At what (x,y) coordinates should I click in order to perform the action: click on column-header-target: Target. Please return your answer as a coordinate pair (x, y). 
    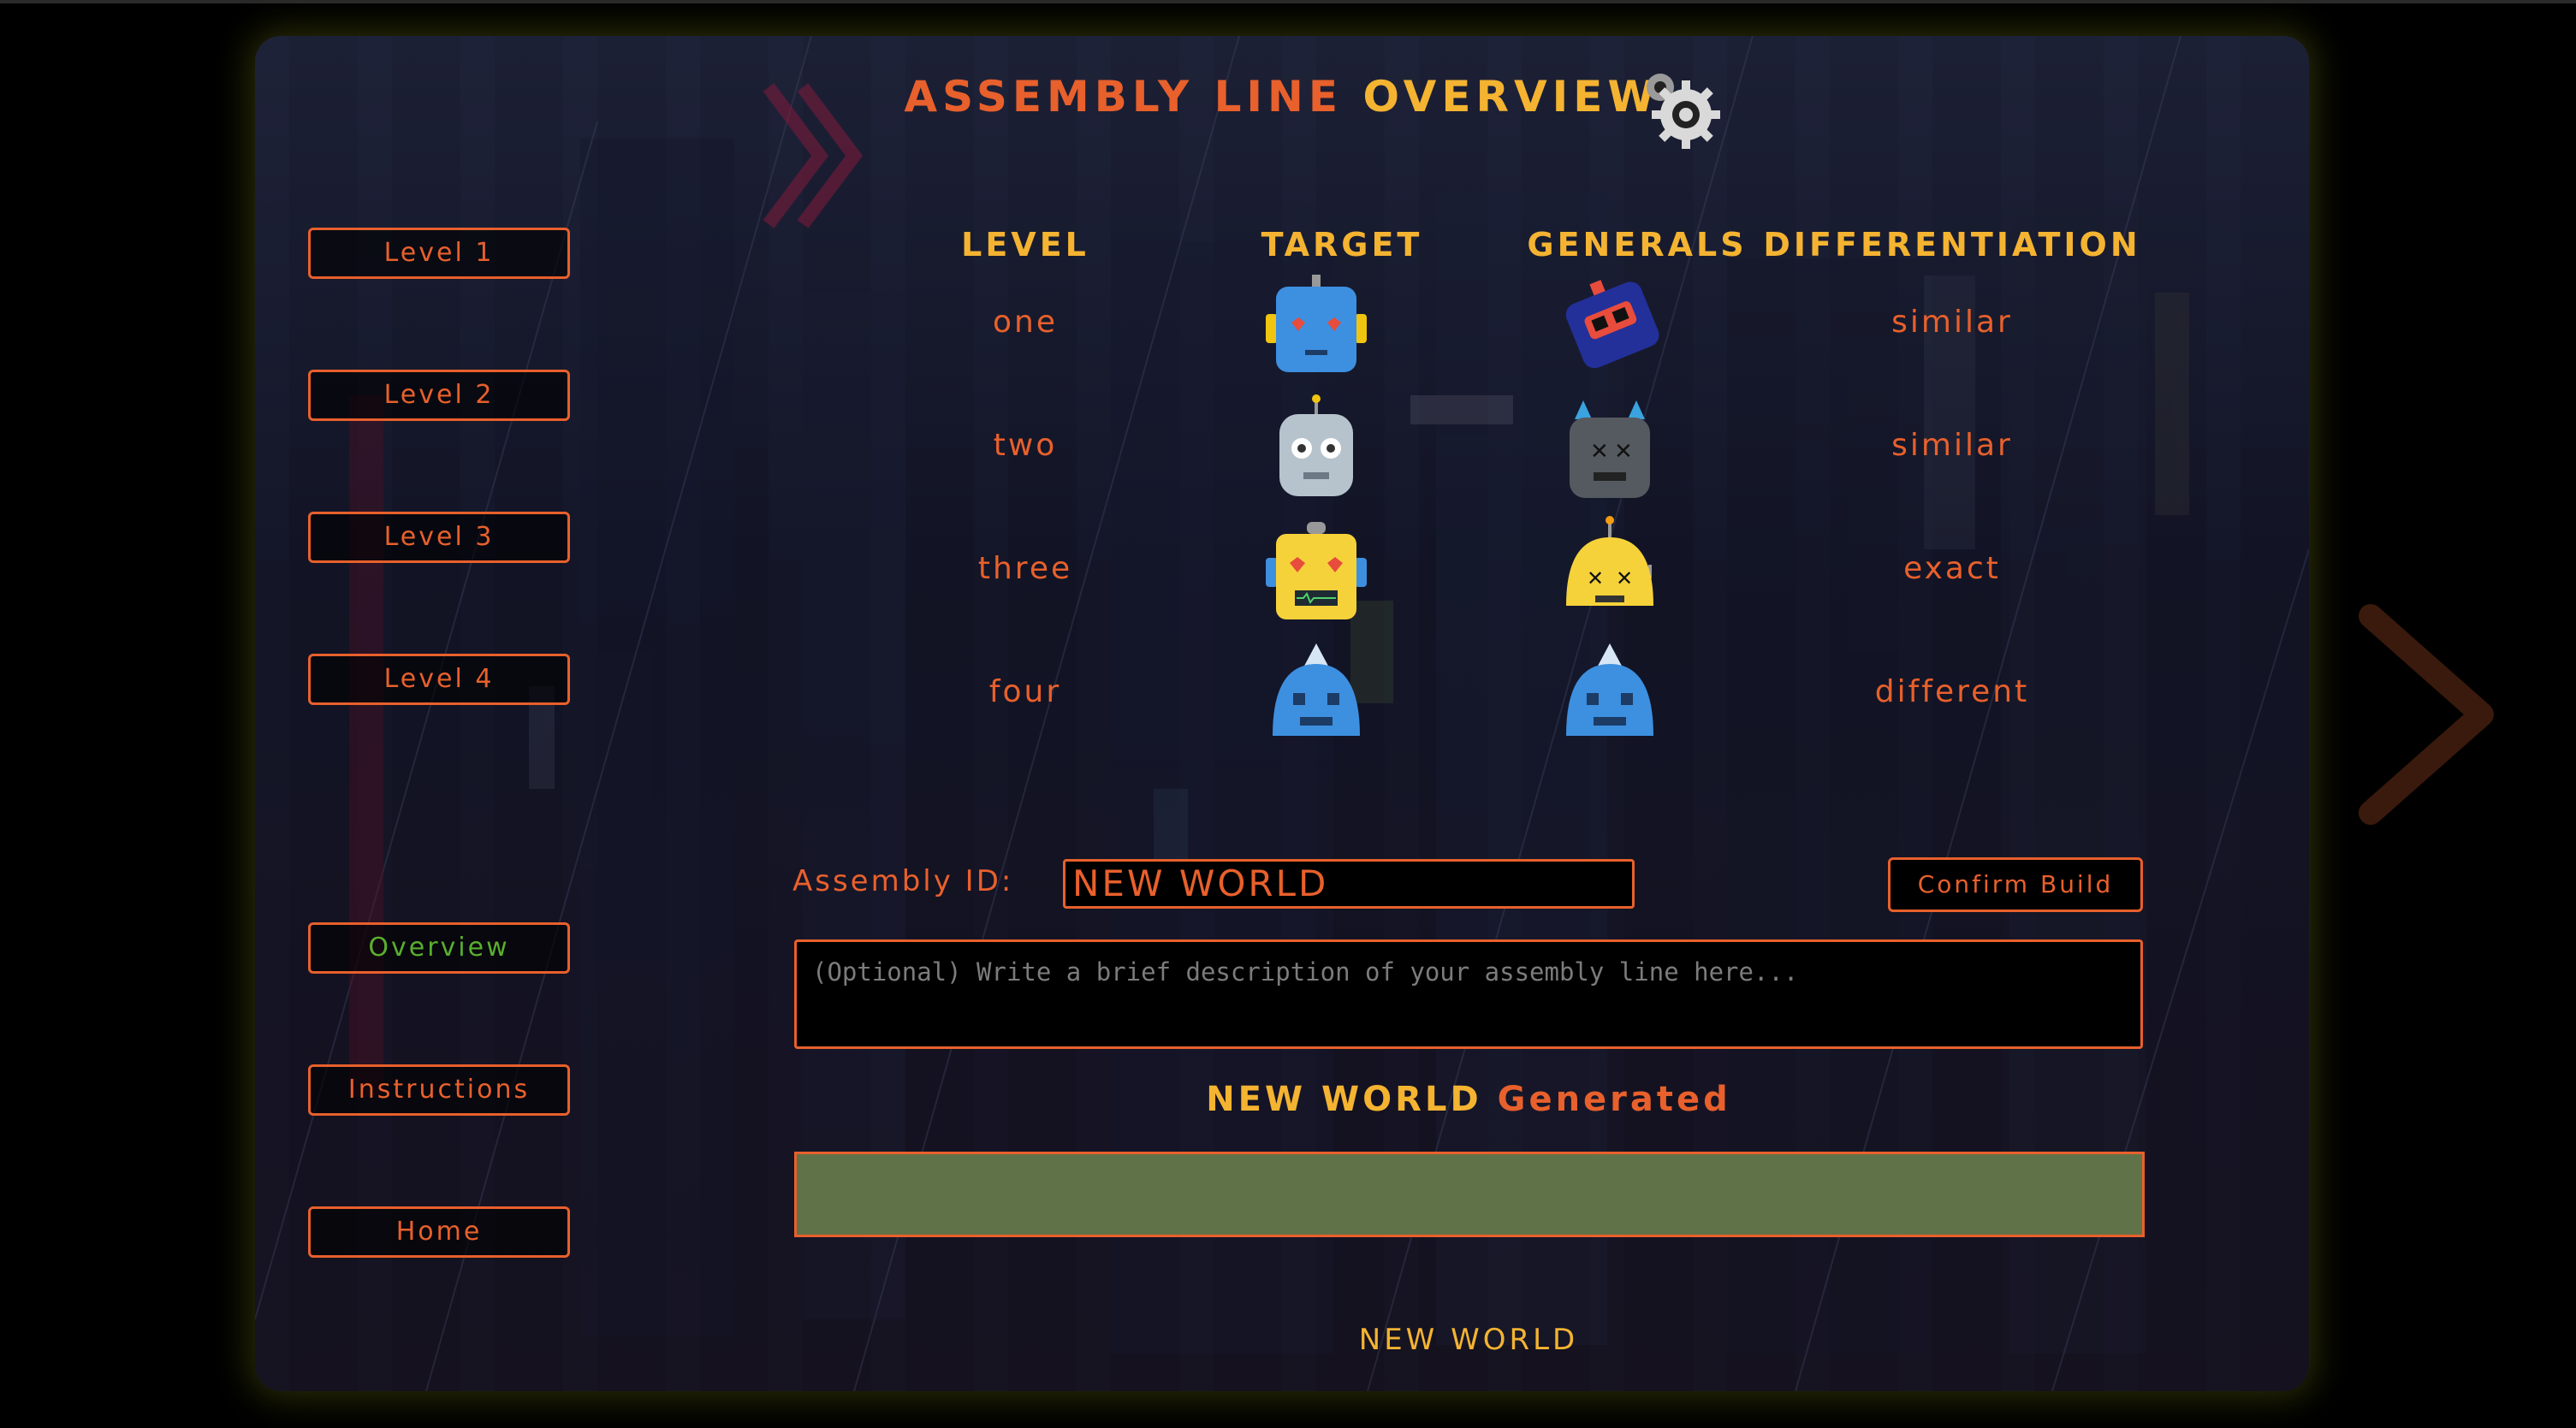
    Looking at the image, I should click on (1342, 245).